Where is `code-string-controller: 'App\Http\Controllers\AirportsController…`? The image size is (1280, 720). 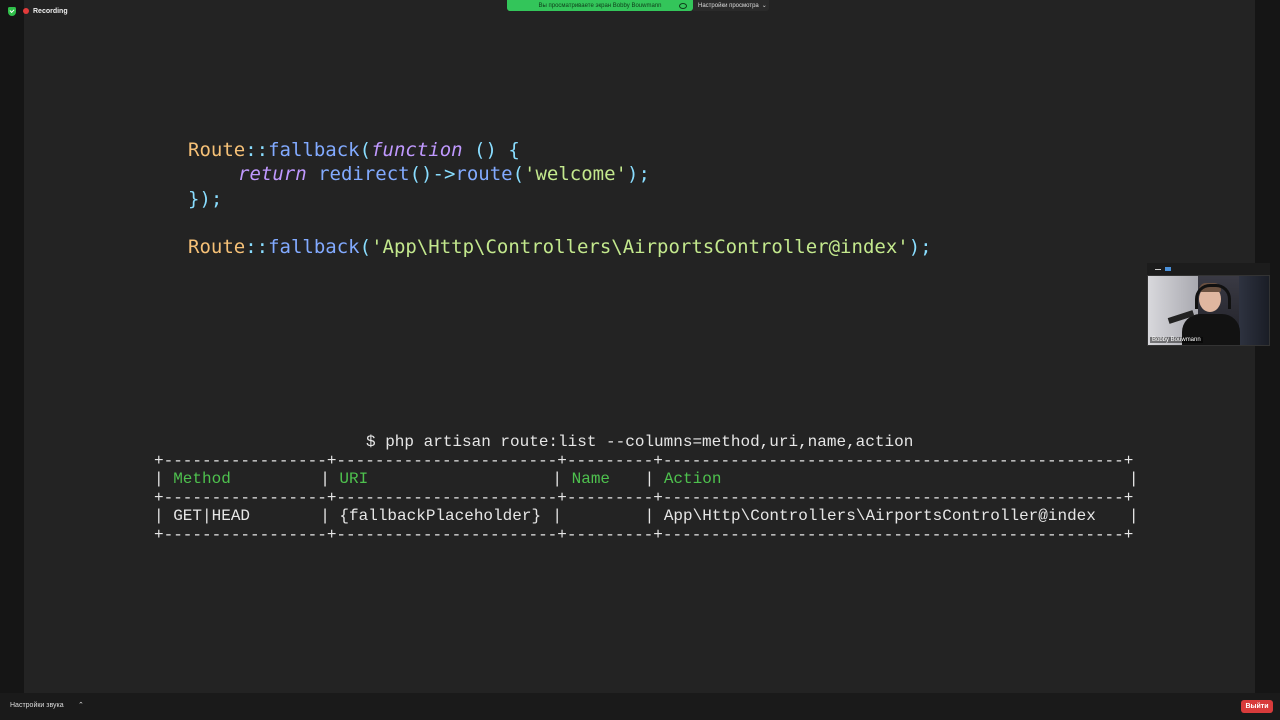 code-string-controller: 'App\Http\Controllers\AirportsController… is located at coordinates (640, 247).